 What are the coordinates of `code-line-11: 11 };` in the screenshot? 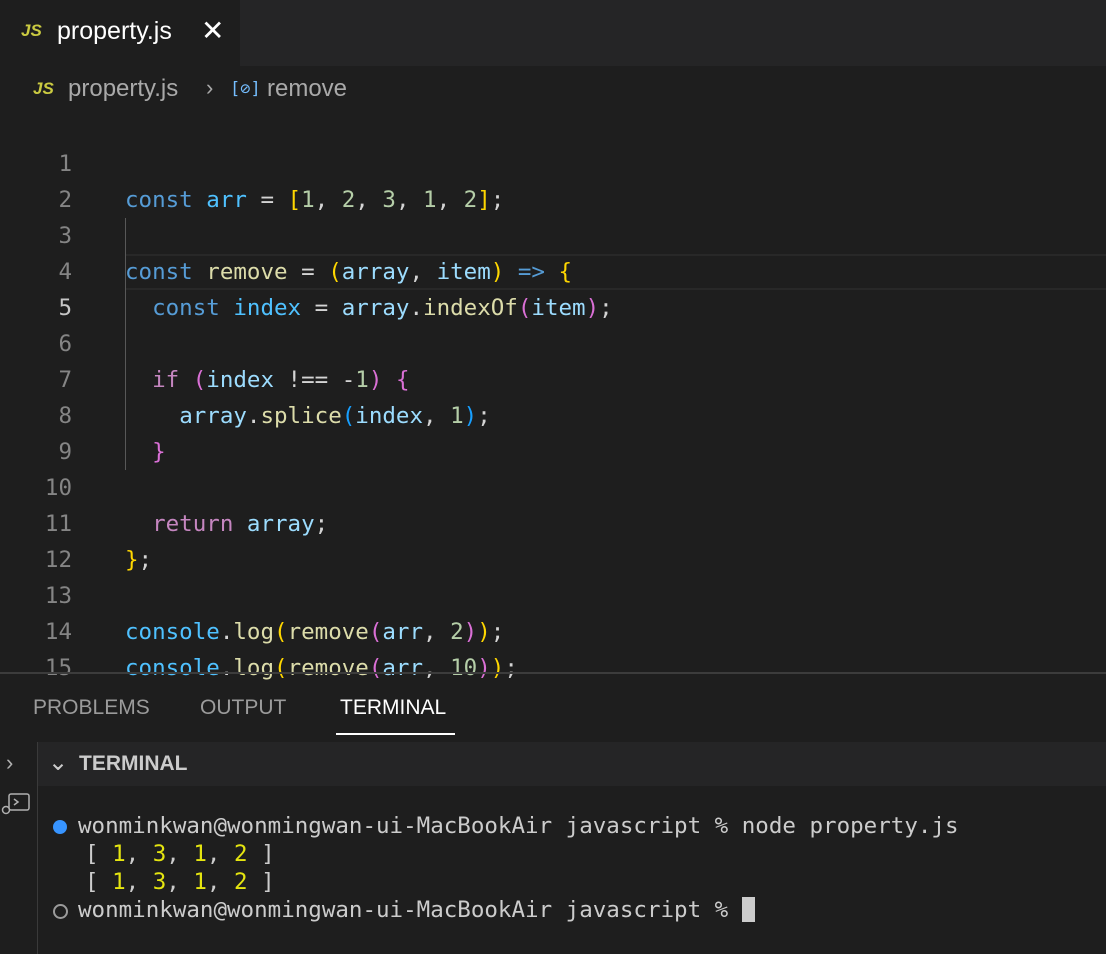 It's located at (553, 521).